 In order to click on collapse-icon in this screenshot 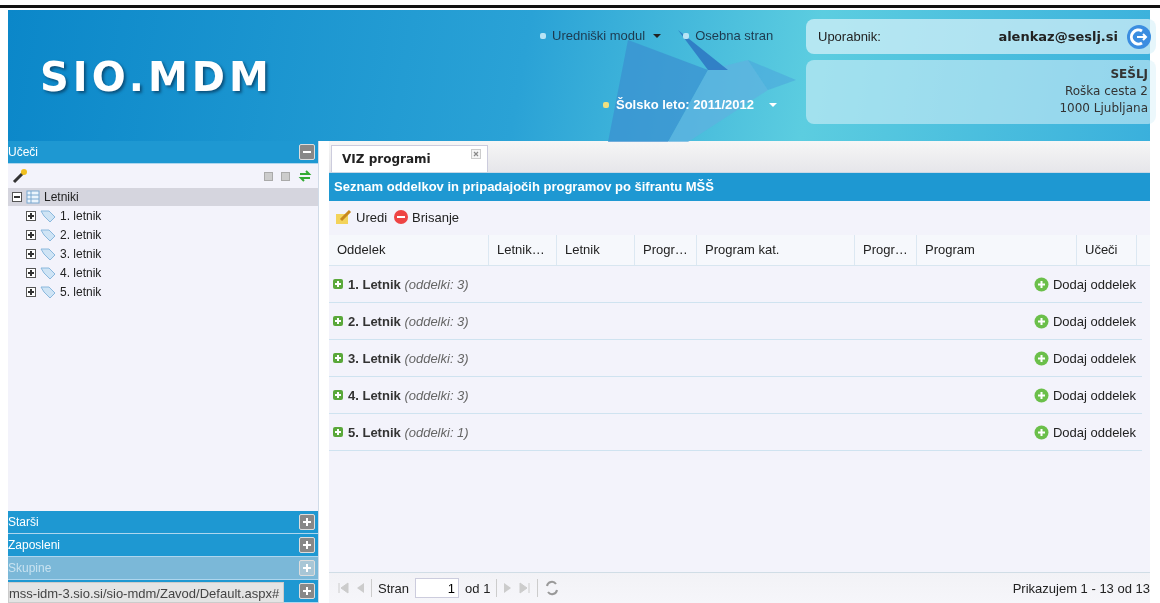, I will do `click(17, 197)`.